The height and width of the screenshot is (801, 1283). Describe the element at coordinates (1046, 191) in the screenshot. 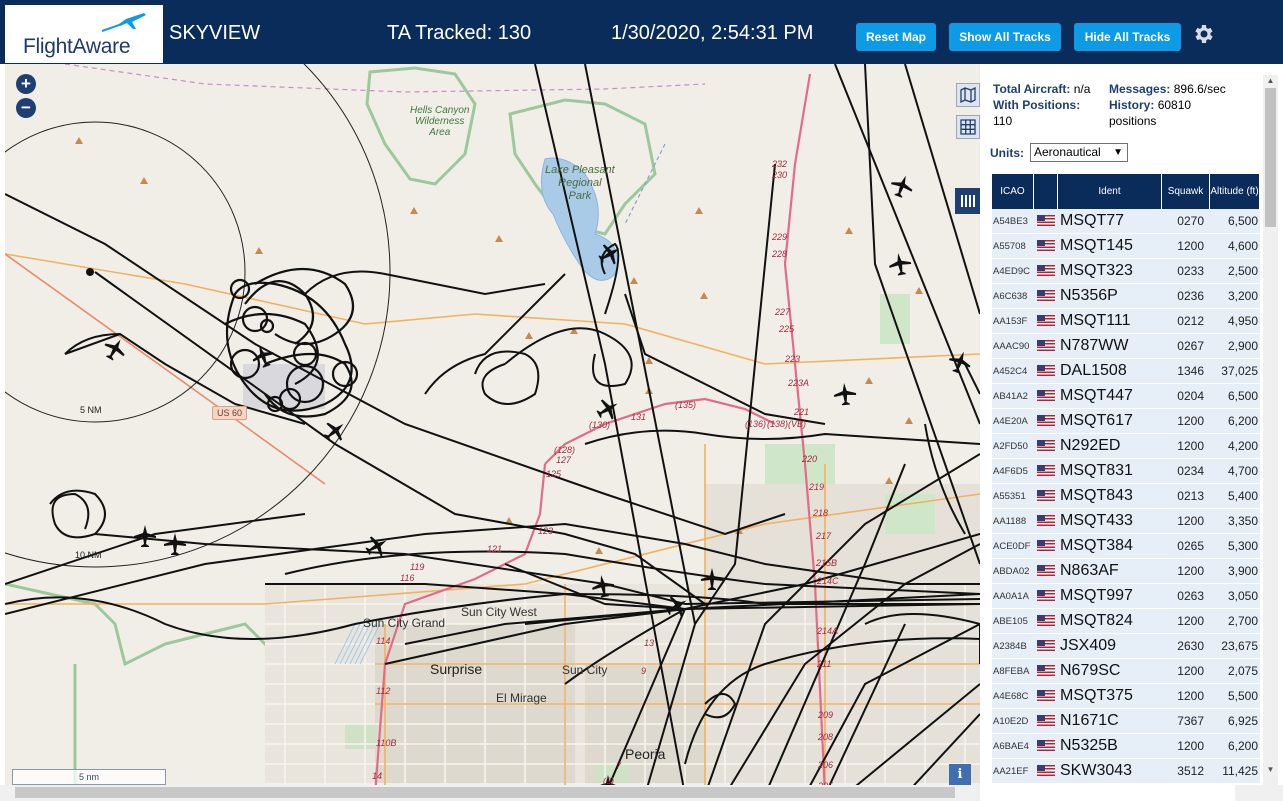

I see `col-flag` at that location.